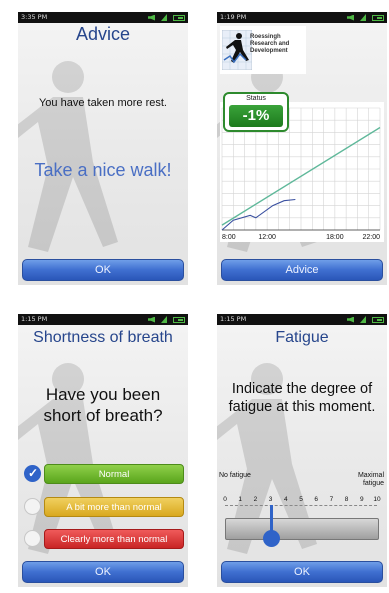 Image resolution: width=389 pixels, height=593 pixels. What do you see at coordinates (331, 499) in the screenshot?
I see `scale-number: 7` at bounding box center [331, 499].